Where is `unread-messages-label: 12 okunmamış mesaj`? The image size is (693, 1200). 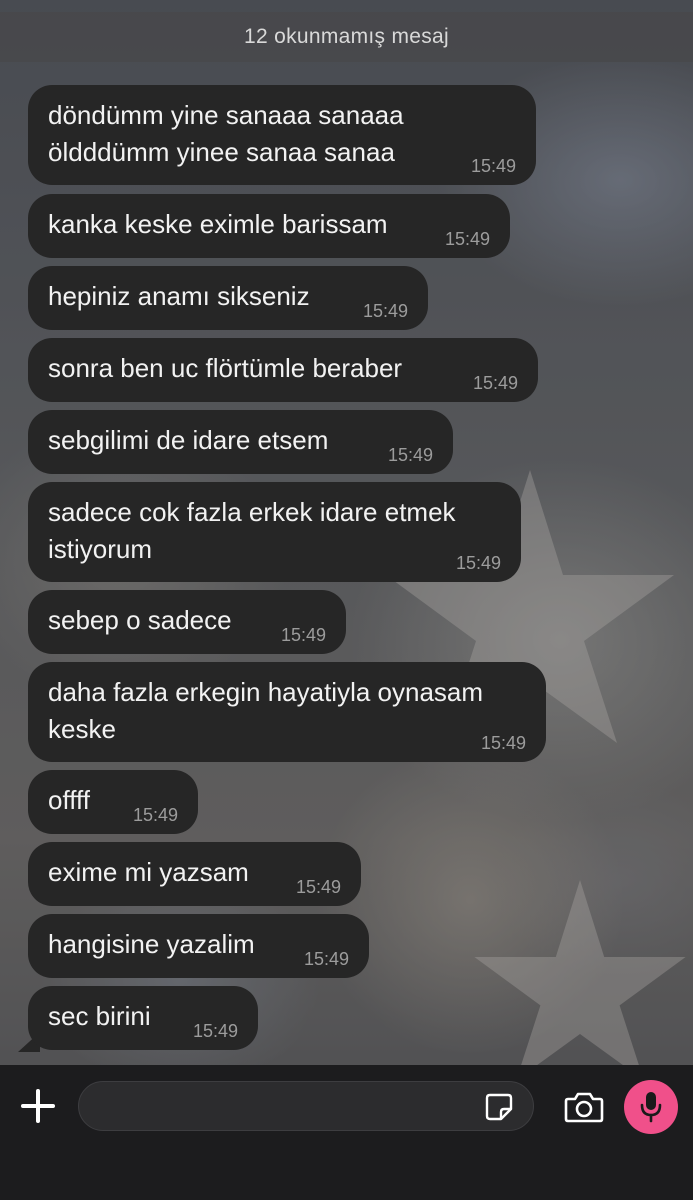
unread-messages-label: 12 okunmamış mesaj is located at coordinates (346, 36).